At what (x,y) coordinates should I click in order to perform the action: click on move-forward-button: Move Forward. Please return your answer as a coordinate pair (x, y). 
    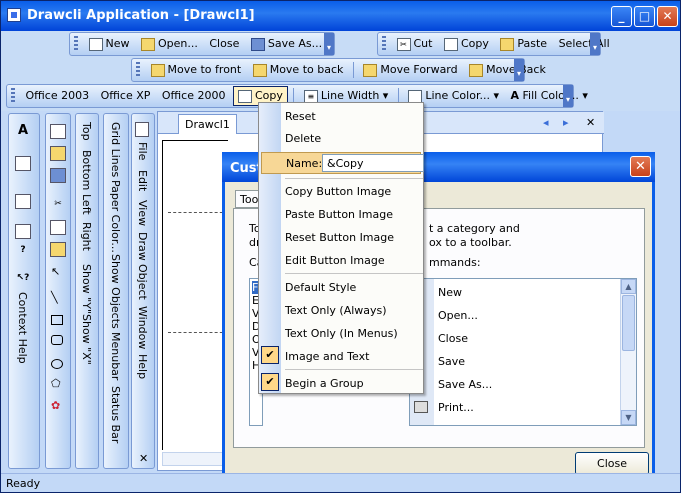
    Looking at the image, I should click on (410, 70).